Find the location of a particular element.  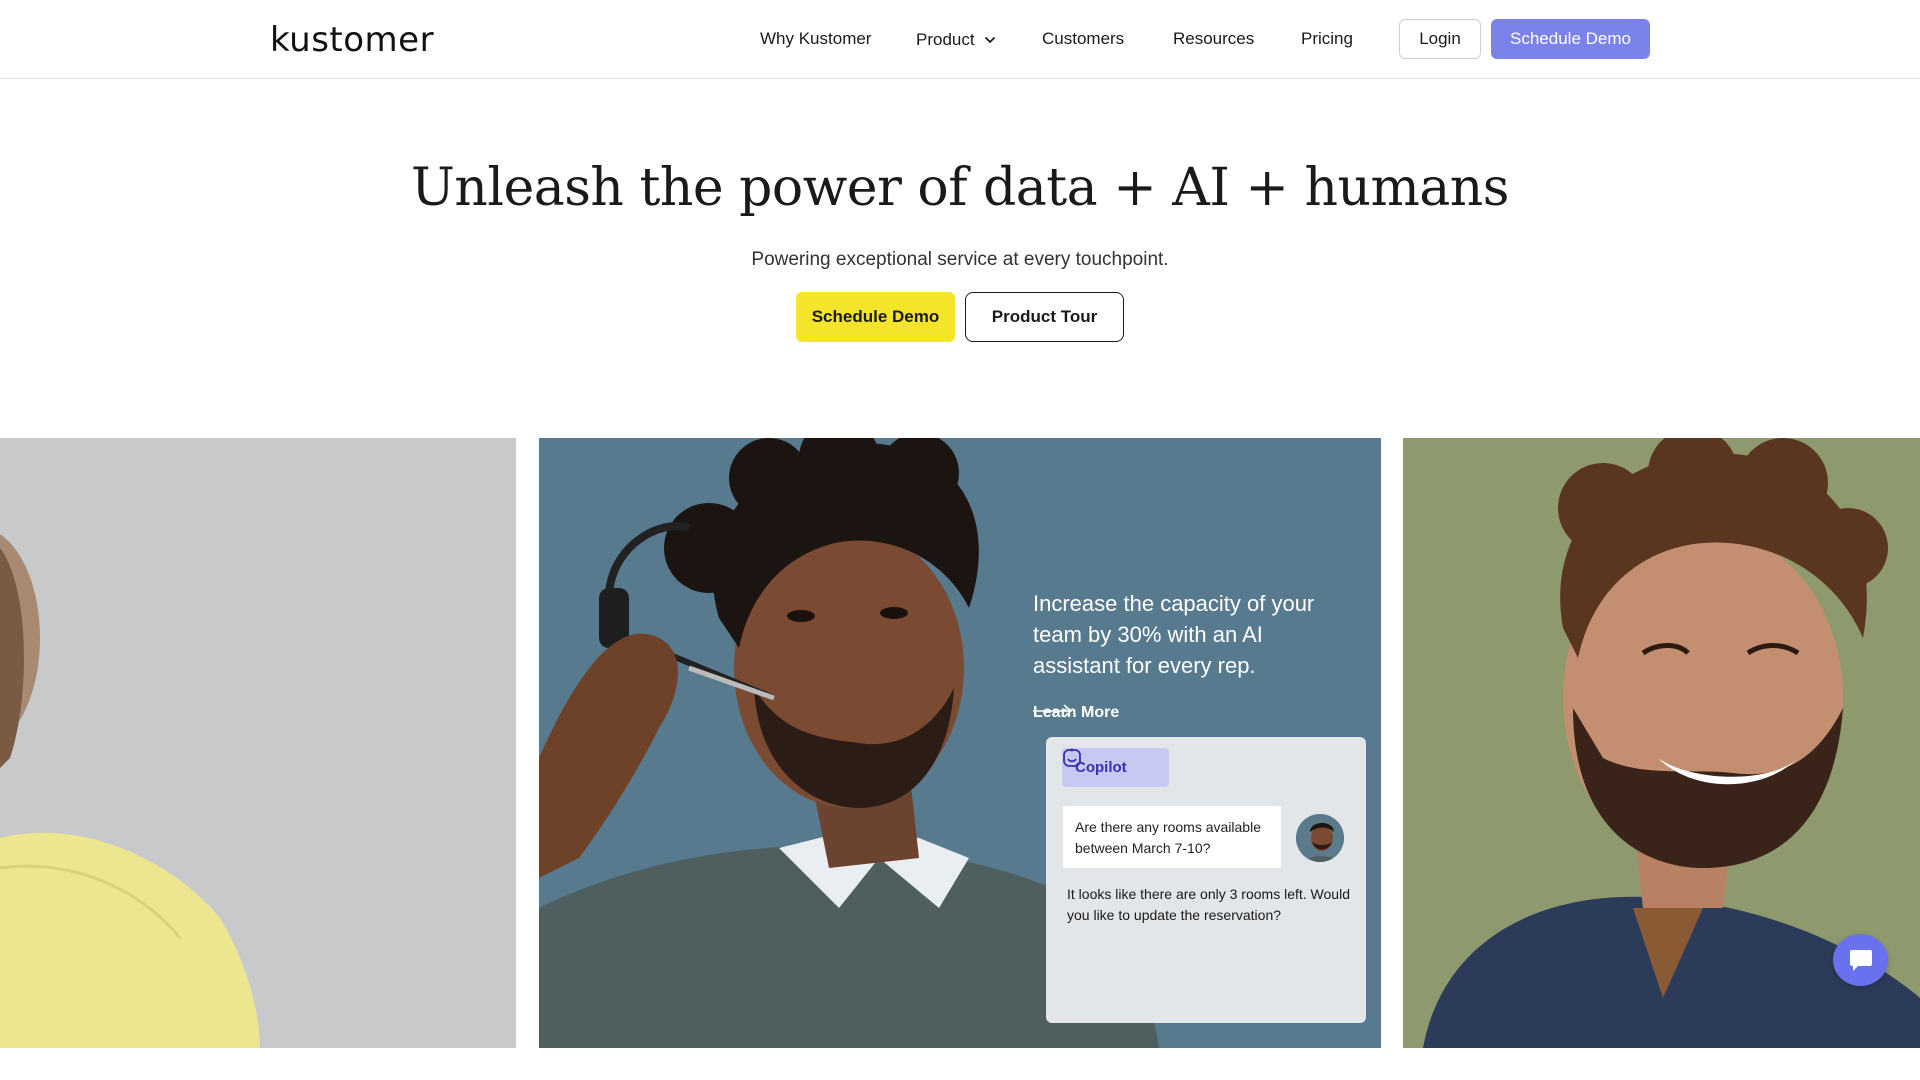

hero-title: Unleash the power of data + AI + humans is located at coordinates (960, 188).